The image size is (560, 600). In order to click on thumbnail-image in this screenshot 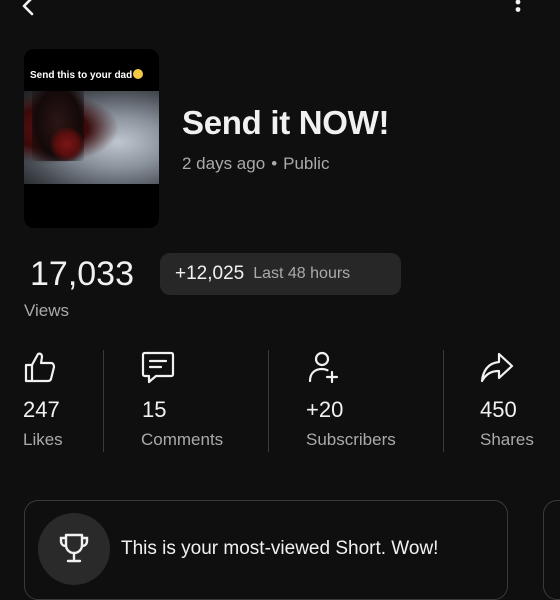, I will do `click(91, 137)`.